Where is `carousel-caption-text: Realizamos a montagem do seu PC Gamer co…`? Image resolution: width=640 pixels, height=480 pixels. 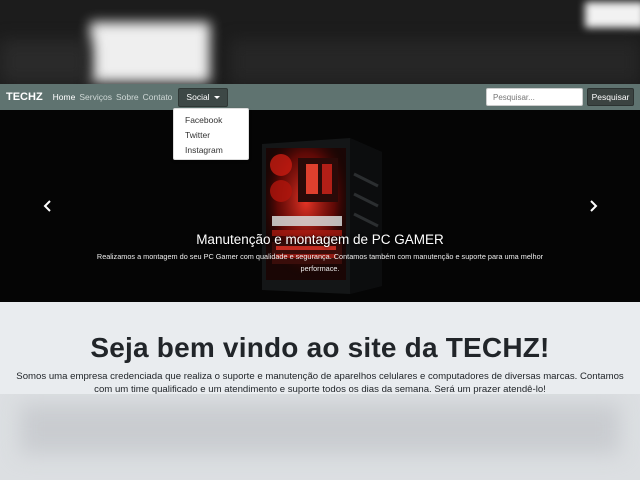 carousel-caption-text: Realizamos a montagem do seu PC Gamer co… is located at coordinates (320, 262).